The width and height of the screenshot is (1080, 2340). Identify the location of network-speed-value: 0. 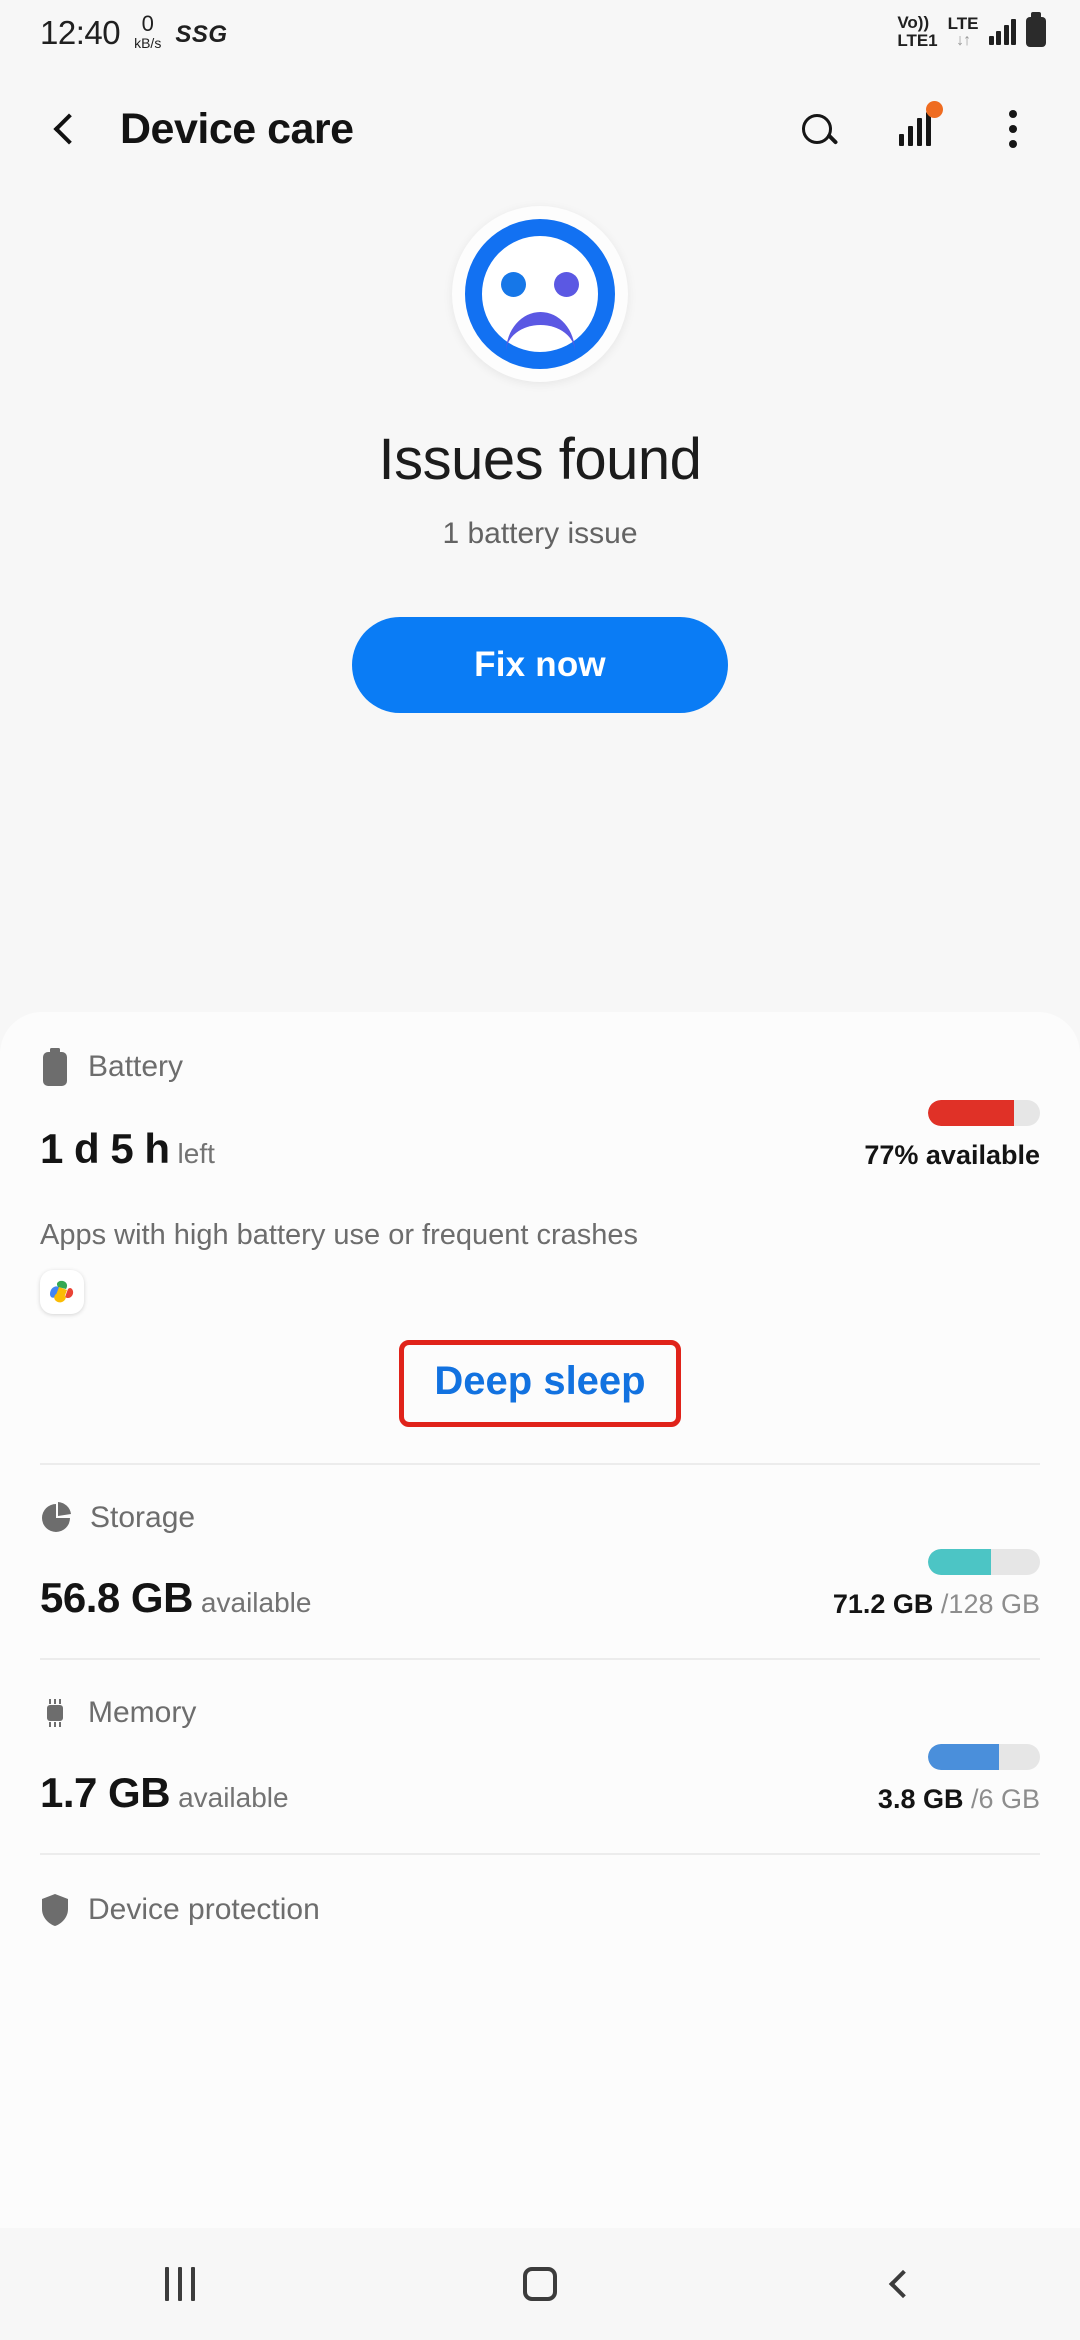
(147, 23).